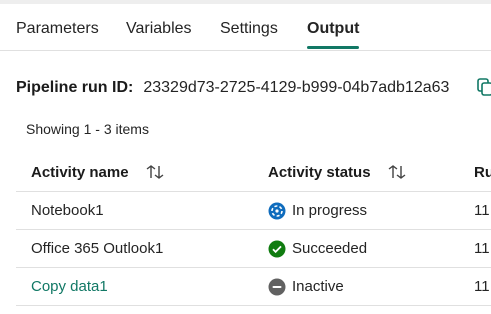 The image size is (491, 314). Describe the element at coordinates (87, 129) in the screenshot. I see `item-count-text: Showing 1 - 3 items` at that location.